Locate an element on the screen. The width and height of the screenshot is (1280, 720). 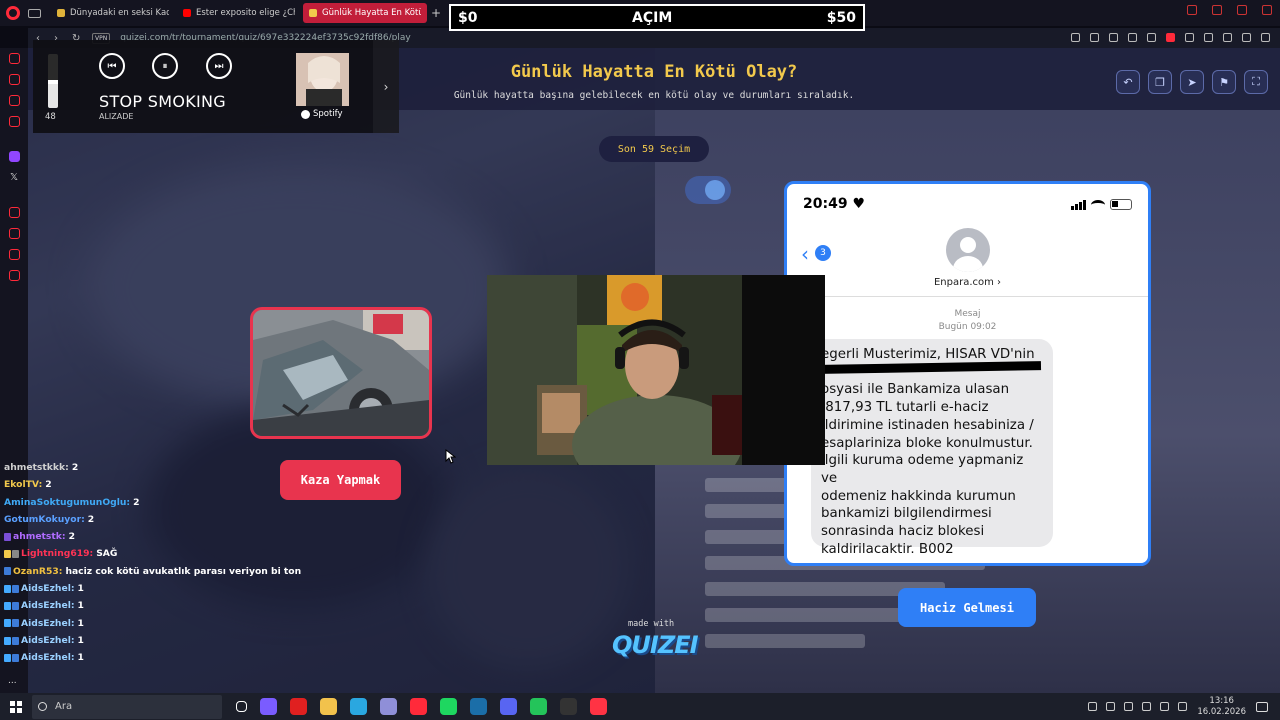
mic-icon is located at coordinates (1129, 706).